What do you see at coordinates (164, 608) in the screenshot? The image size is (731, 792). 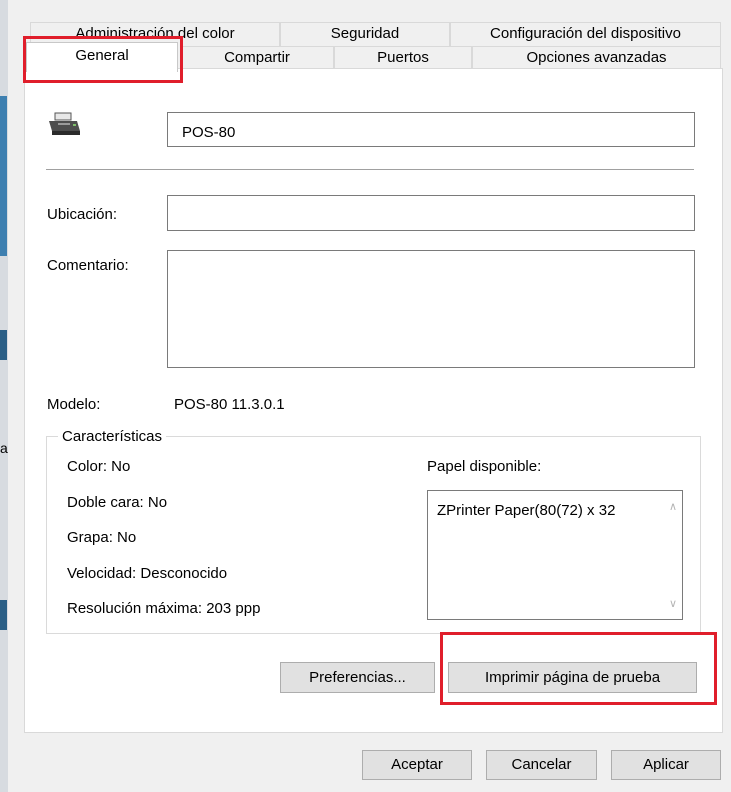 I see `feature-max-resolution: Resolución máxima: 203 ppp` at bounding box center [164, 608].